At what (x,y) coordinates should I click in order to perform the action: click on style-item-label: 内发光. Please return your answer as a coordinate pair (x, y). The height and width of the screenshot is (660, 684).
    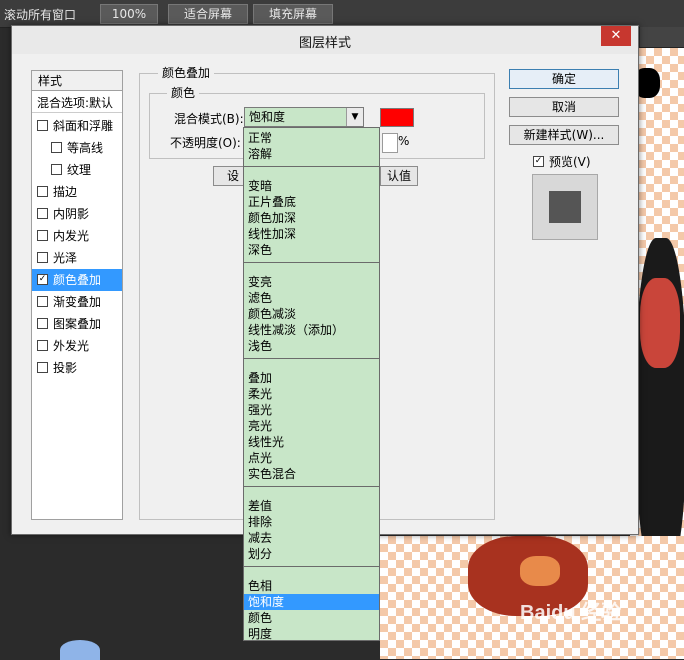
    Looking at the image, I should click on (71, 236).